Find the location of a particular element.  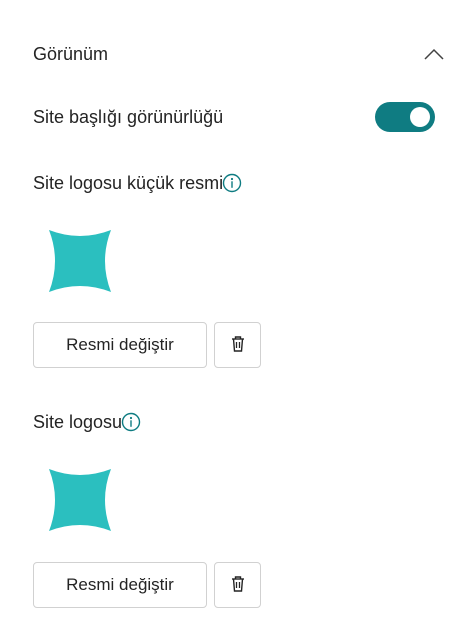

thumbnail-label: Site logosu küçük resmi is located at coordinates (128, 182).